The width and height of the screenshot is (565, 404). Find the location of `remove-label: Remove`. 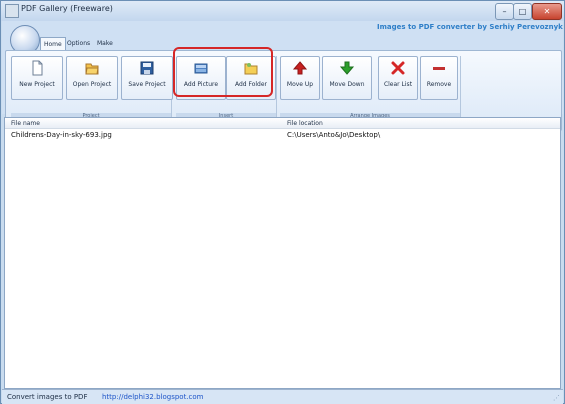

remove-label: Remove is located at coordinates (439, 84).